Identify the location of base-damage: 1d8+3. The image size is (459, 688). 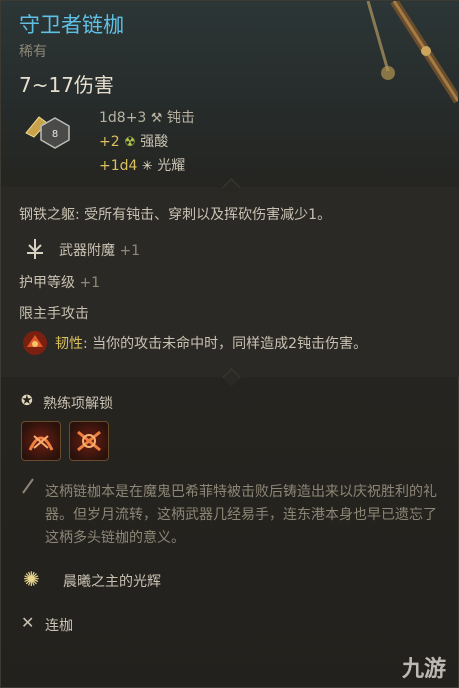
(123, 118).